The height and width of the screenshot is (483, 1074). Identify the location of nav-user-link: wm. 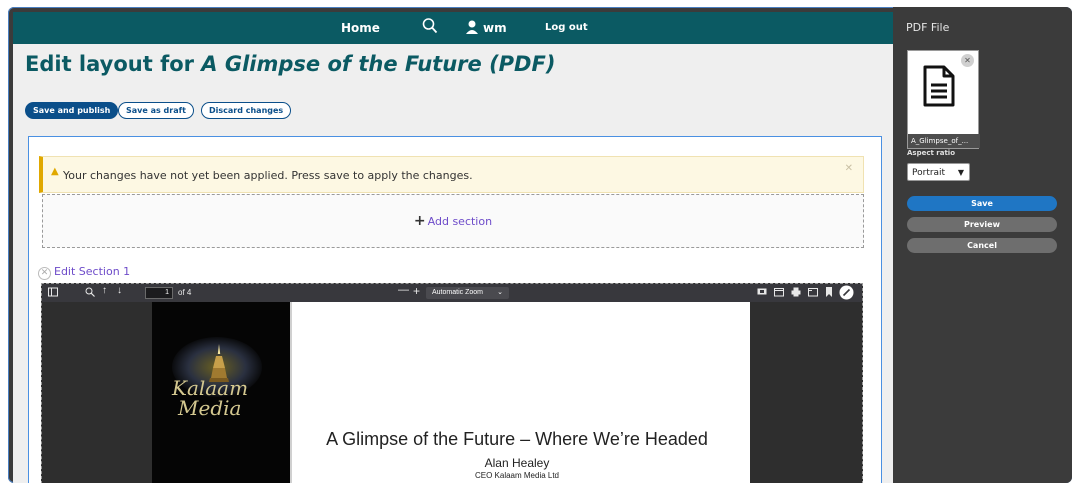
(495, 28).